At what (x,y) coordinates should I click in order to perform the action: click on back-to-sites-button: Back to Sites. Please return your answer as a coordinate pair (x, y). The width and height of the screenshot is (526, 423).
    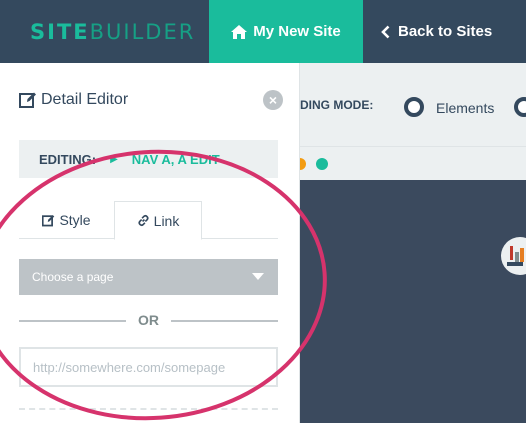
    Looking at the image, I should click on (444, 31).